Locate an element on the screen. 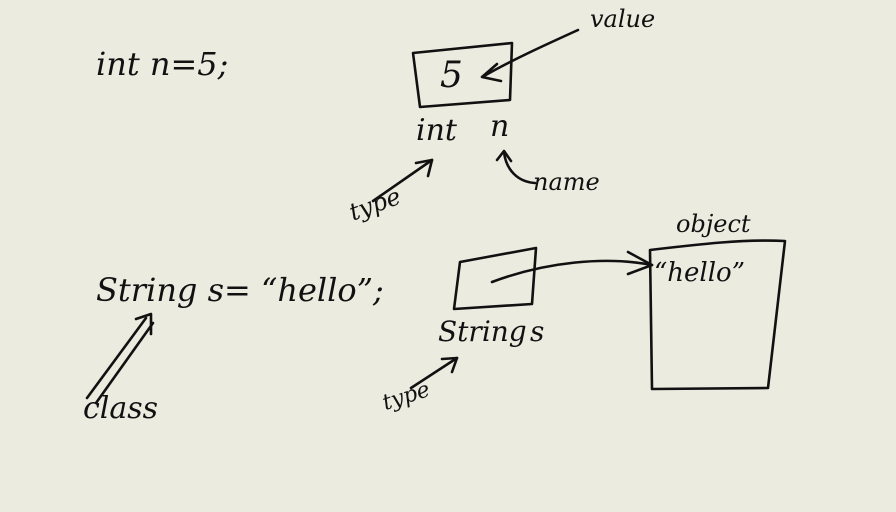  class-annotation: class is located at coordinates (121, 408).